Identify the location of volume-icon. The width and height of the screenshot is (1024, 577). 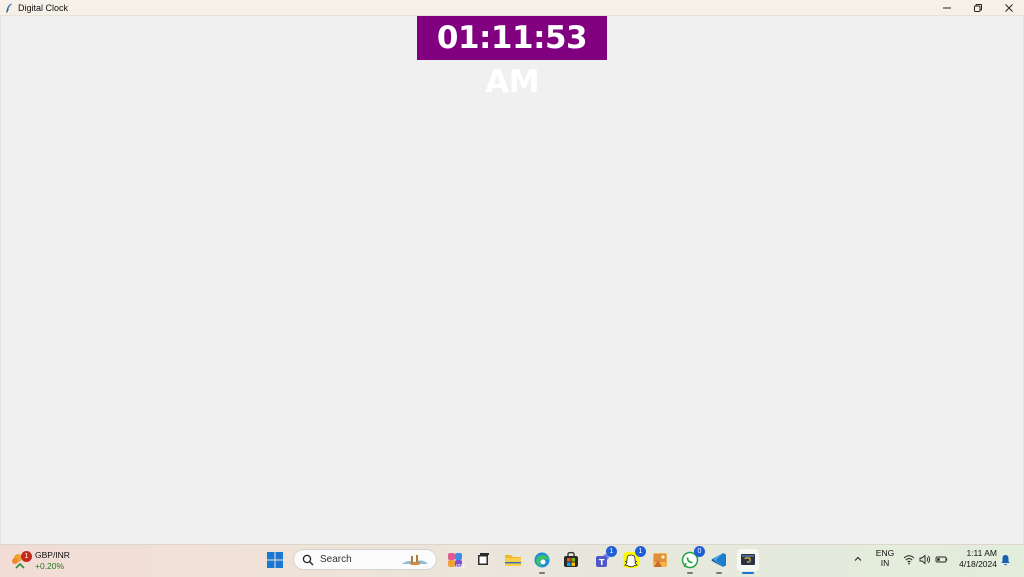
(924, 559).